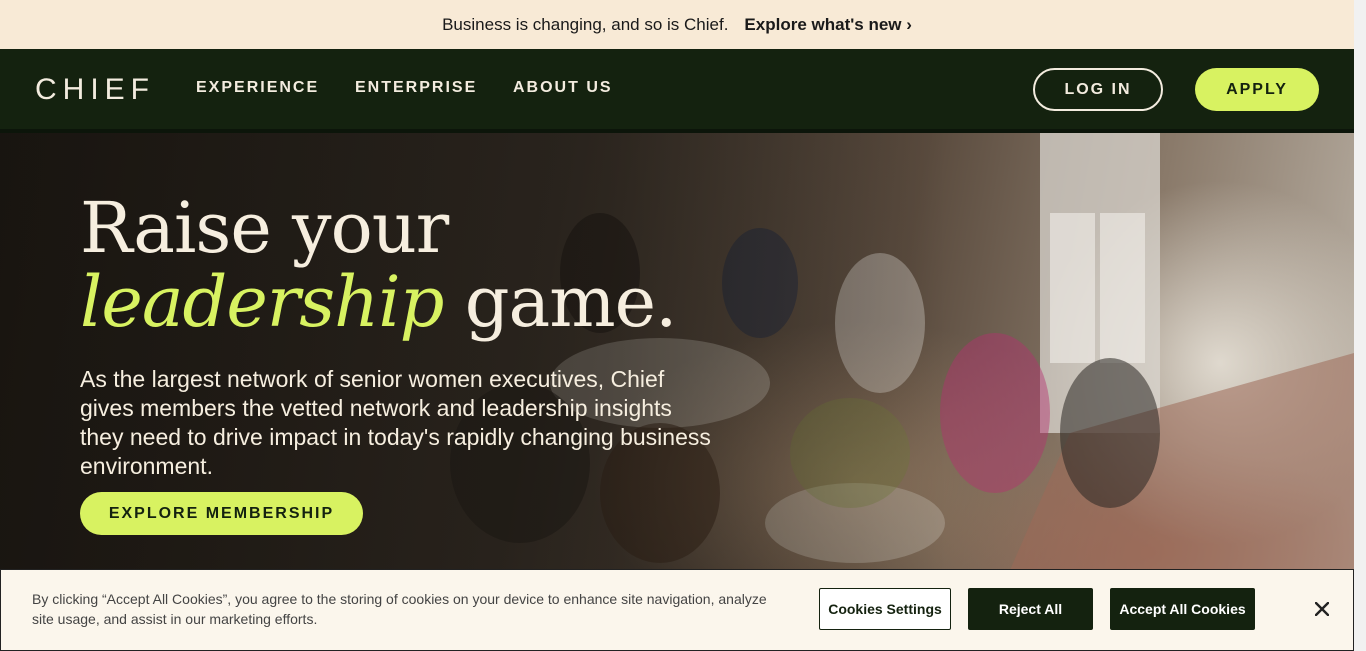 The height and width of the screenshot is (651, 1366). Describe the element at coordinates (1030, 609) in the screenshot. I see `reject-all-button: Reject All` at that location.